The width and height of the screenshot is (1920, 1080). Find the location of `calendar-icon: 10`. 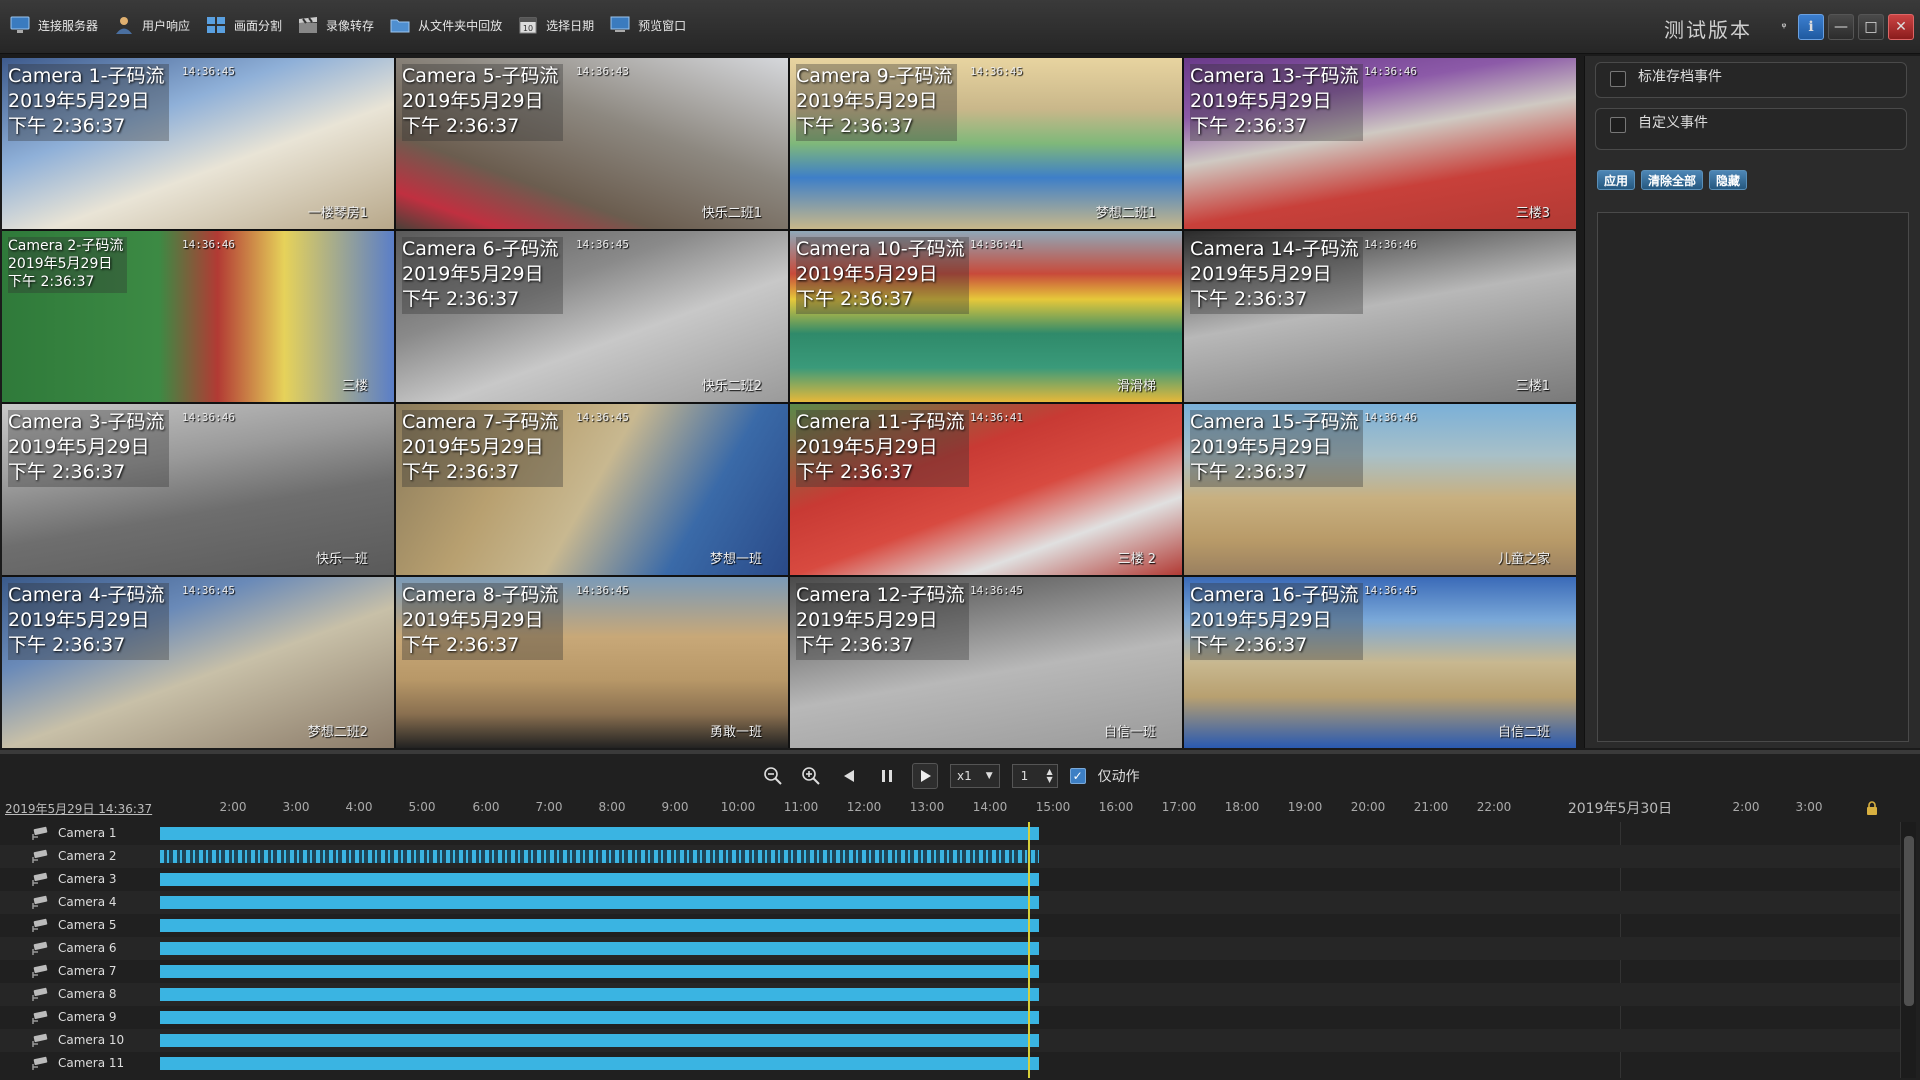

calendar-icon: 10 is located at coordinates (528, 25).